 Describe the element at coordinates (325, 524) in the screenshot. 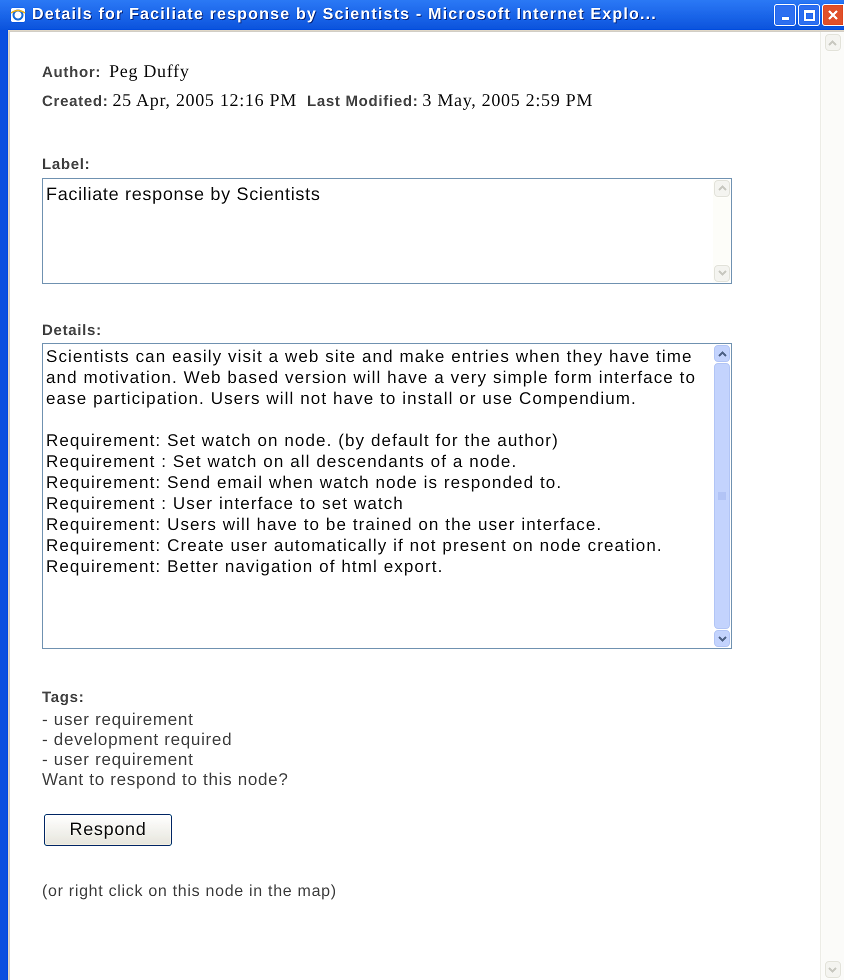

I see `requirement-line: Requirement: Users will have to be trained on the user interface.` at that location.